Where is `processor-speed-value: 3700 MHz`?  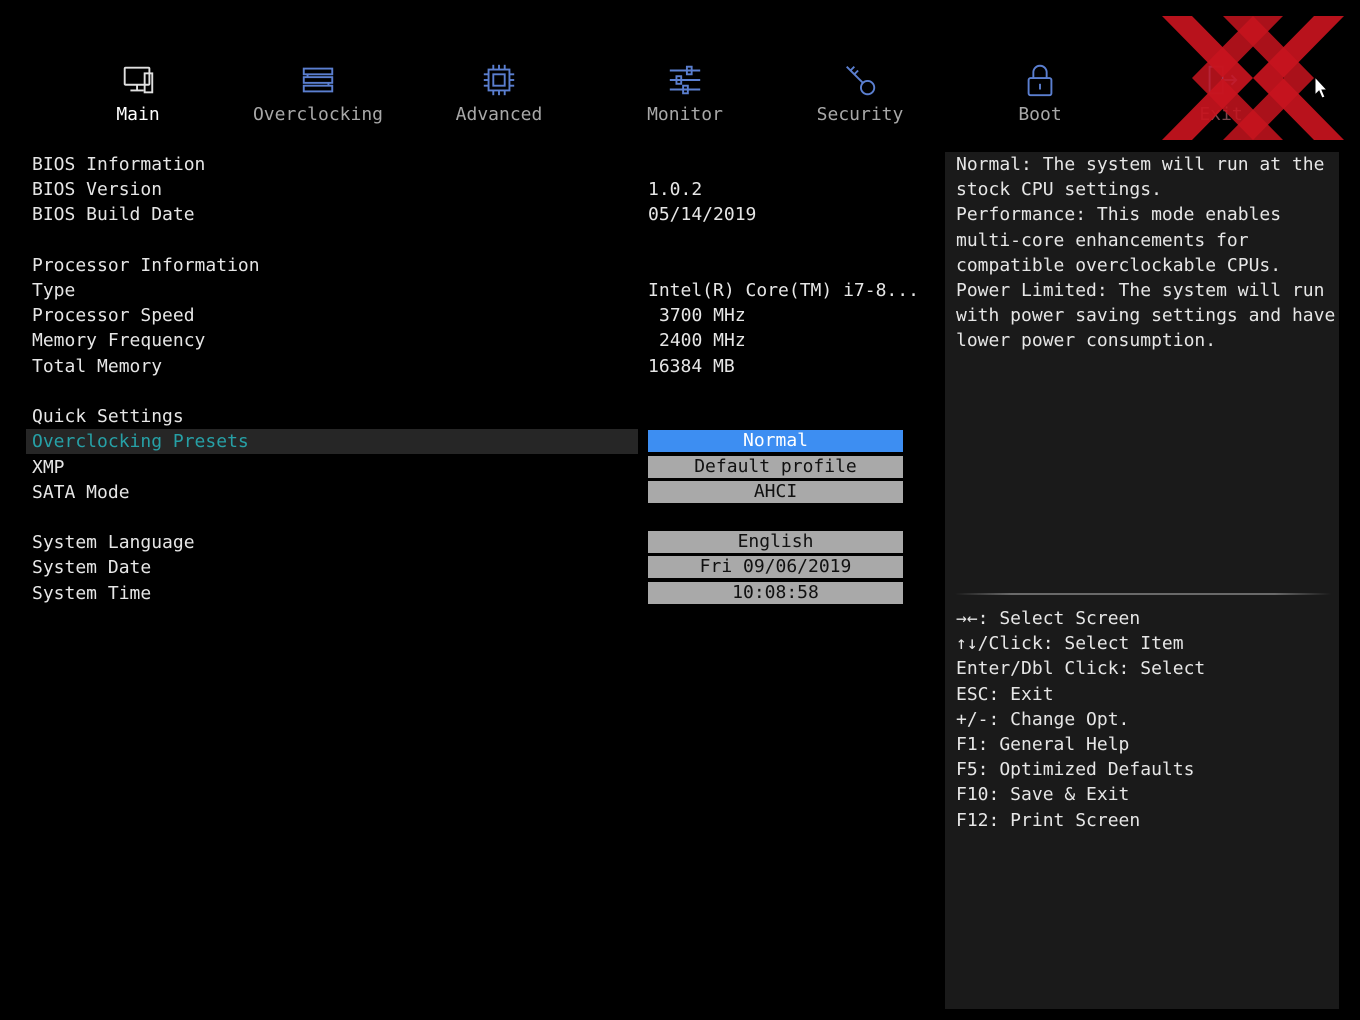 processor-speed-value: 3700 MHz is located at coordinates (702, 315).